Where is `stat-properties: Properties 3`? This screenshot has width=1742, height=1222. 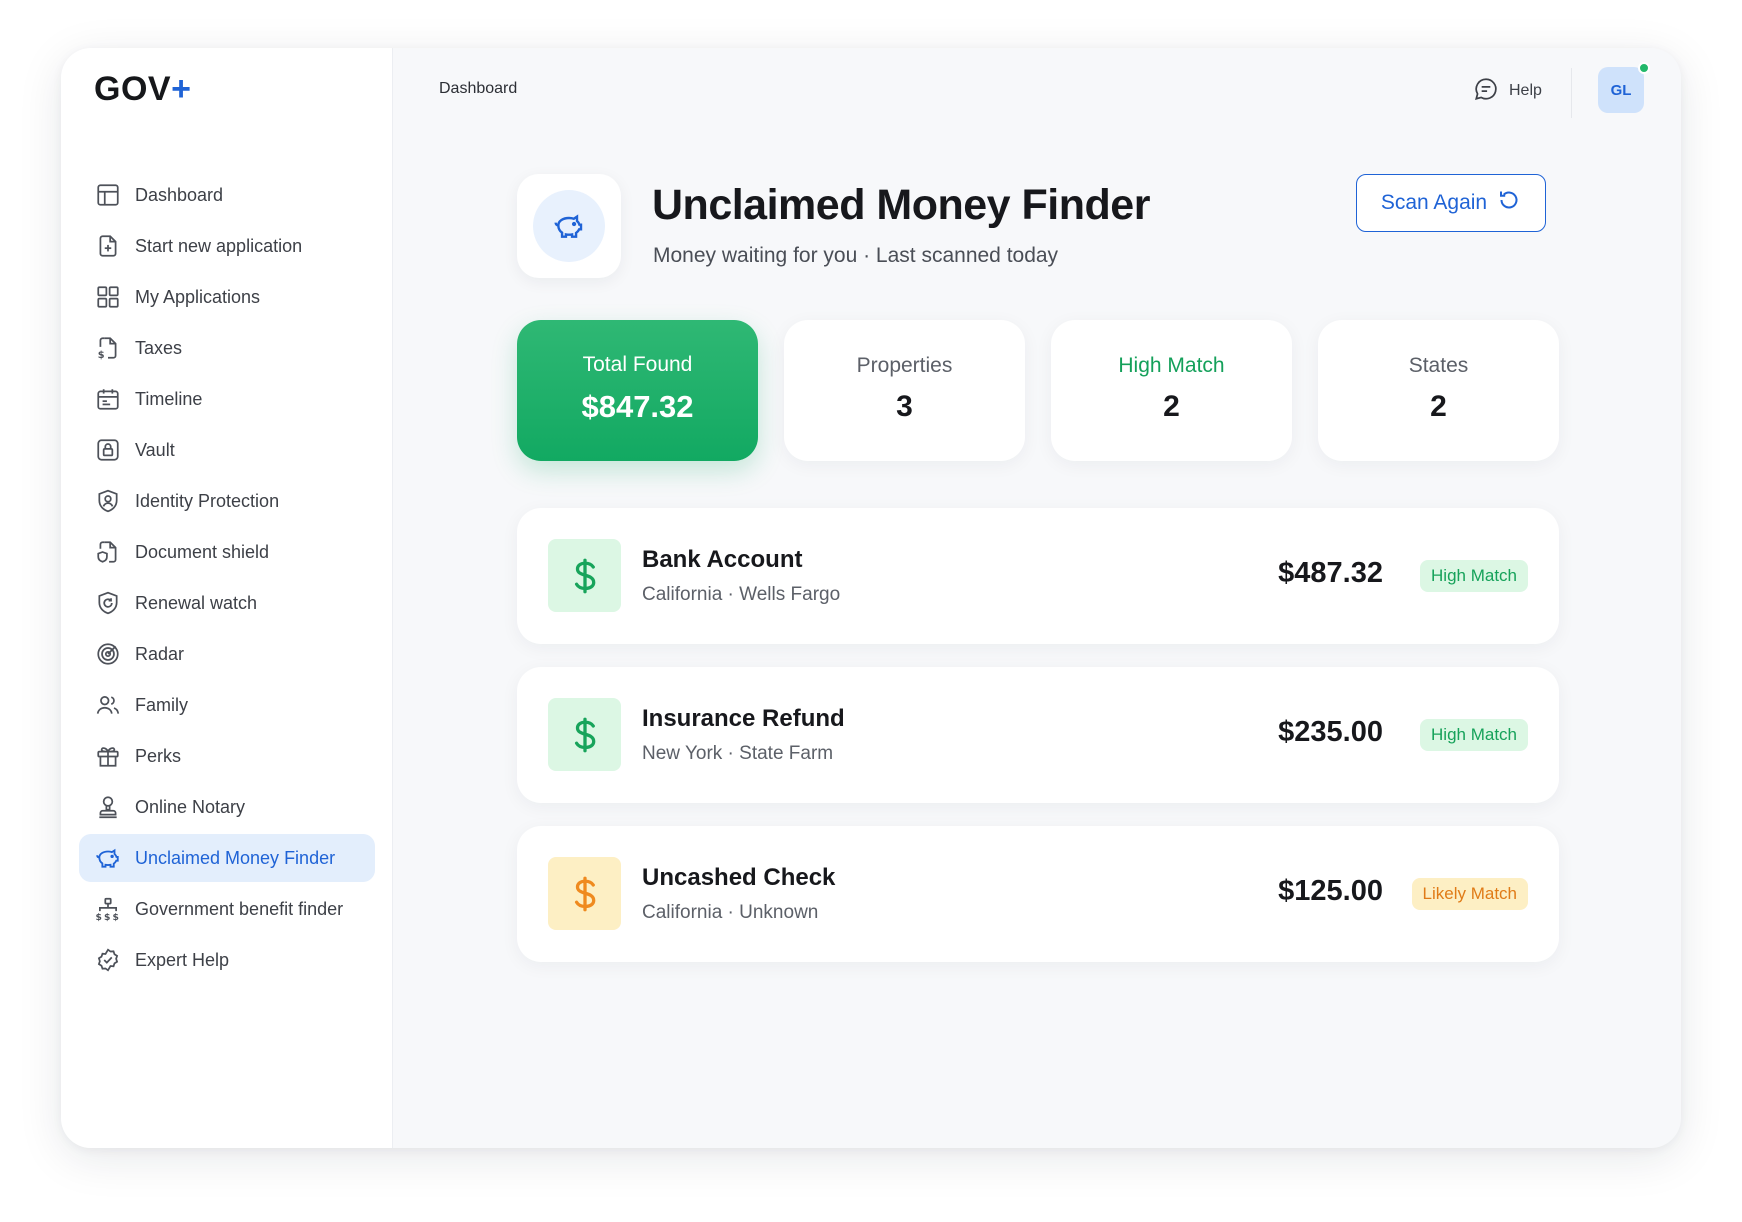 stat-properties: Properties 3 is located at coordinates (904, 390).